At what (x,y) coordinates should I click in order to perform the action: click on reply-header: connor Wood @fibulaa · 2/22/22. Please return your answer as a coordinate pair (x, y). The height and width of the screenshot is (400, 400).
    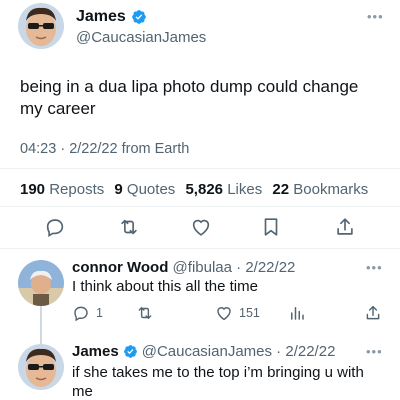
    Looking at the image, I should click on (183, 267).